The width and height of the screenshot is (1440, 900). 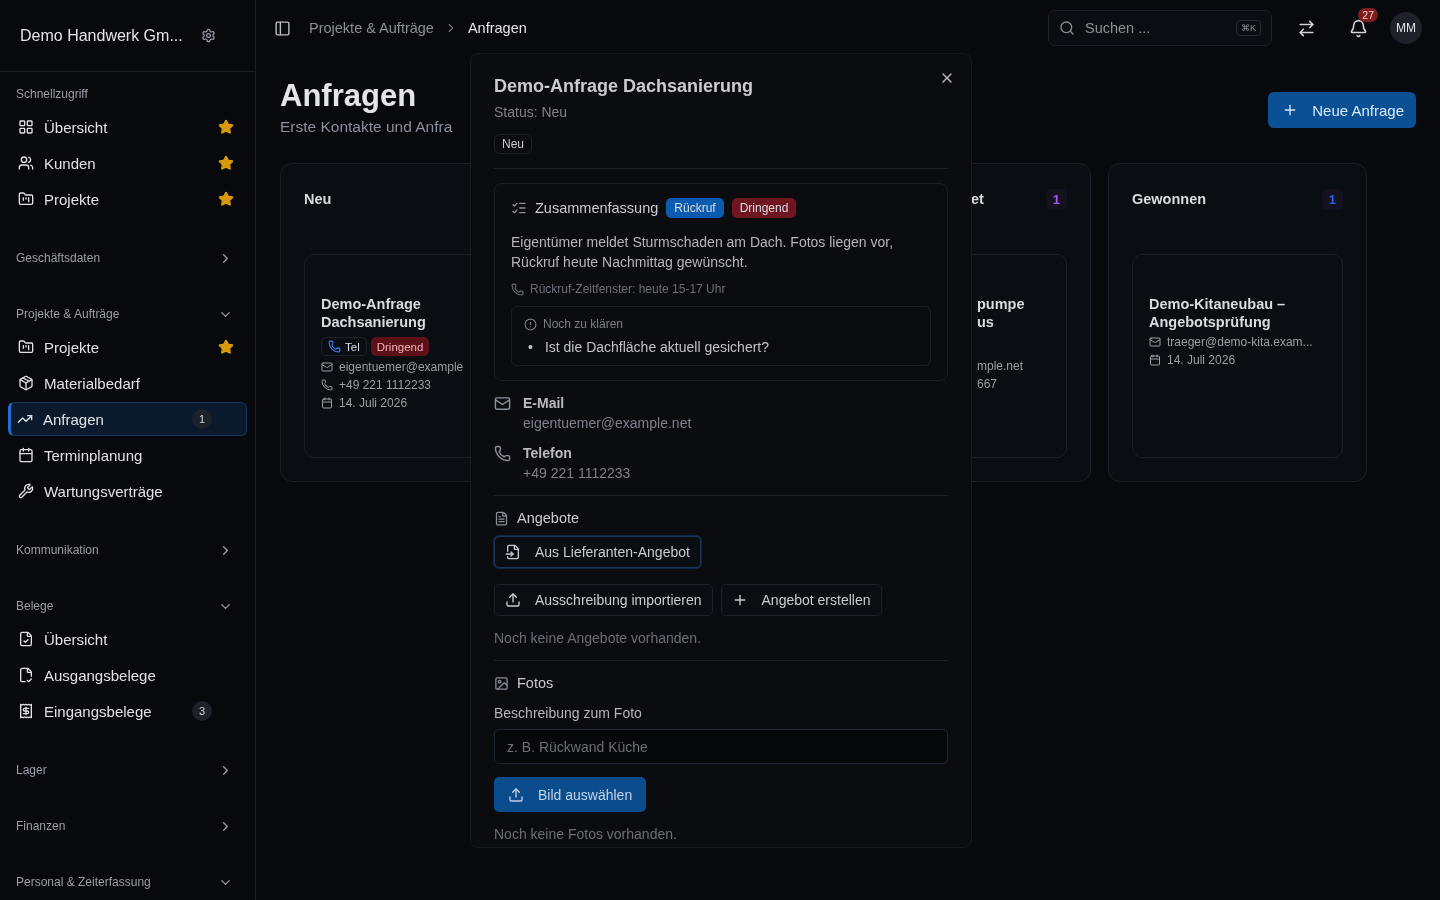 I want to click on card-detail: +49 221 1112233, so click(x=385, y=385).